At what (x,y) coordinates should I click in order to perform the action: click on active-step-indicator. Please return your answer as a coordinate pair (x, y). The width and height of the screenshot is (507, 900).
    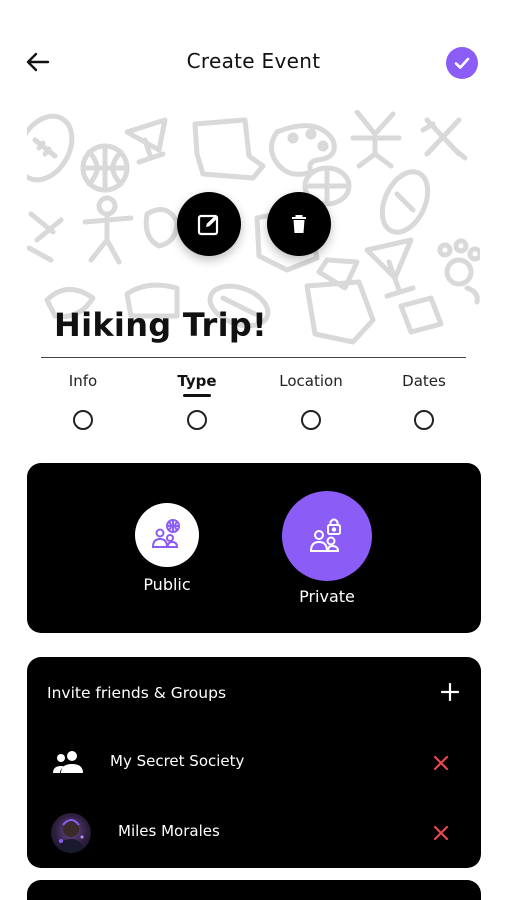
    Looking at the image, I should click on (197, 395).